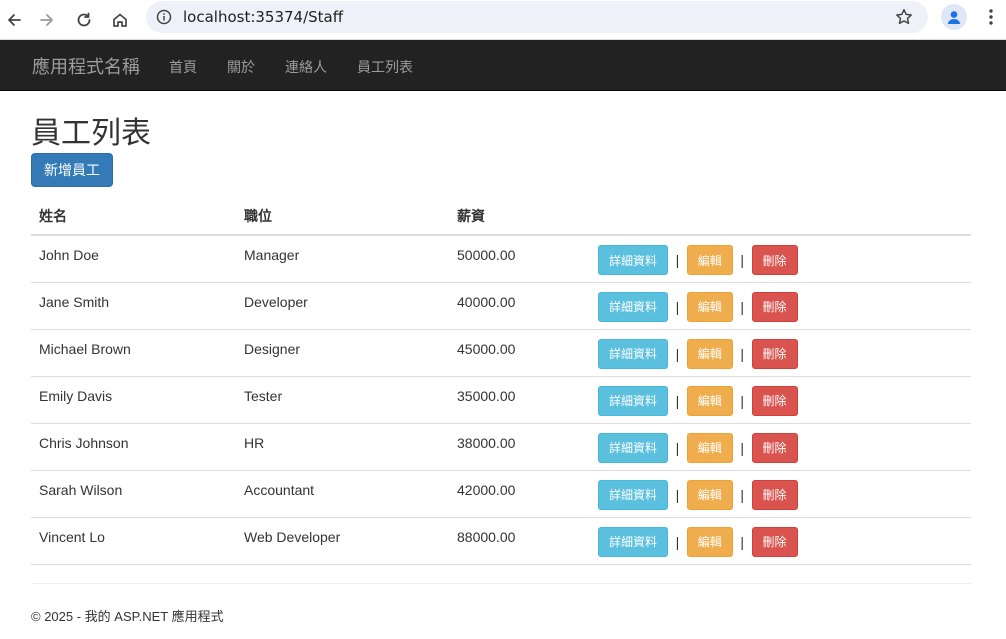 The width and height of the screenshot is (1006, 639). Describe the element at coordinates (519, 353) in the screenshot. I see `cell-salary: 45000.00` at that location.